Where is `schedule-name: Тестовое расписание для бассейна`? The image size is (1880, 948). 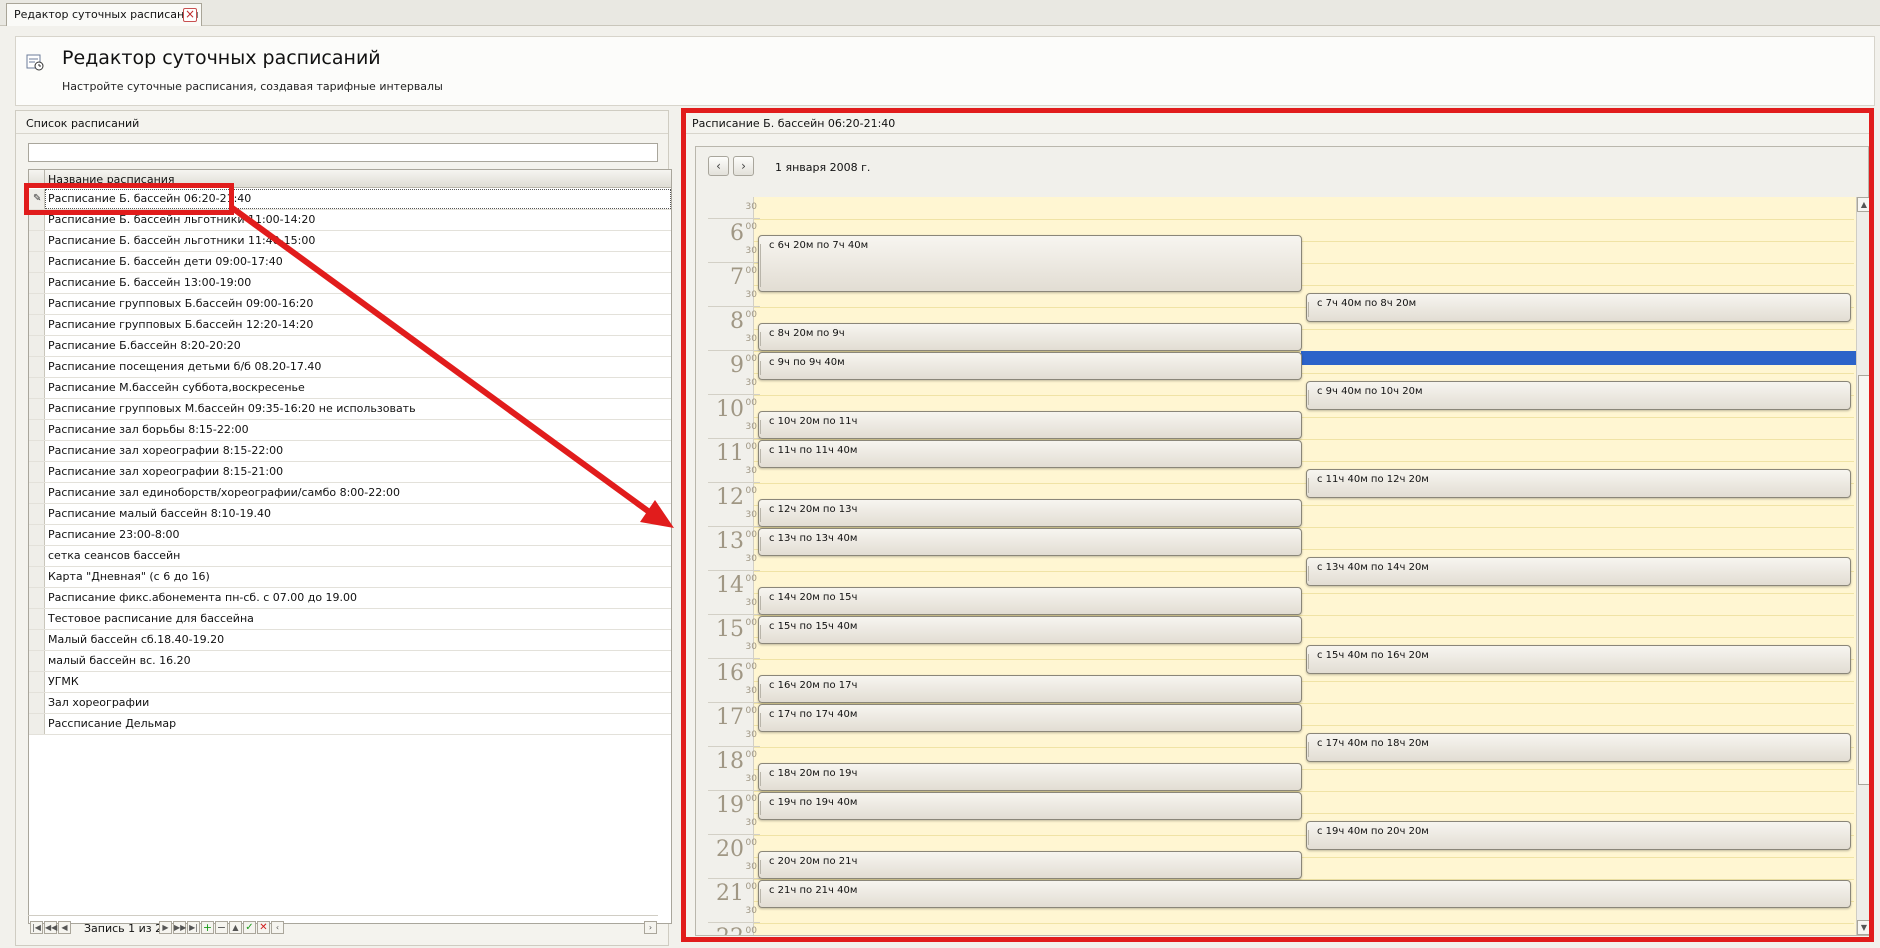
schedule-name: Тестовое расписание для бассейна is located at coordinates (151, 618).